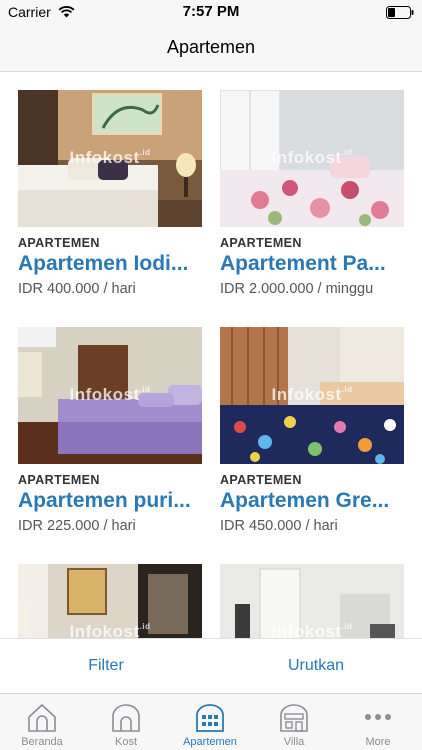  Describe the element at coordinates (42, 717) in the screenshot. I see `house-icon` at that location.